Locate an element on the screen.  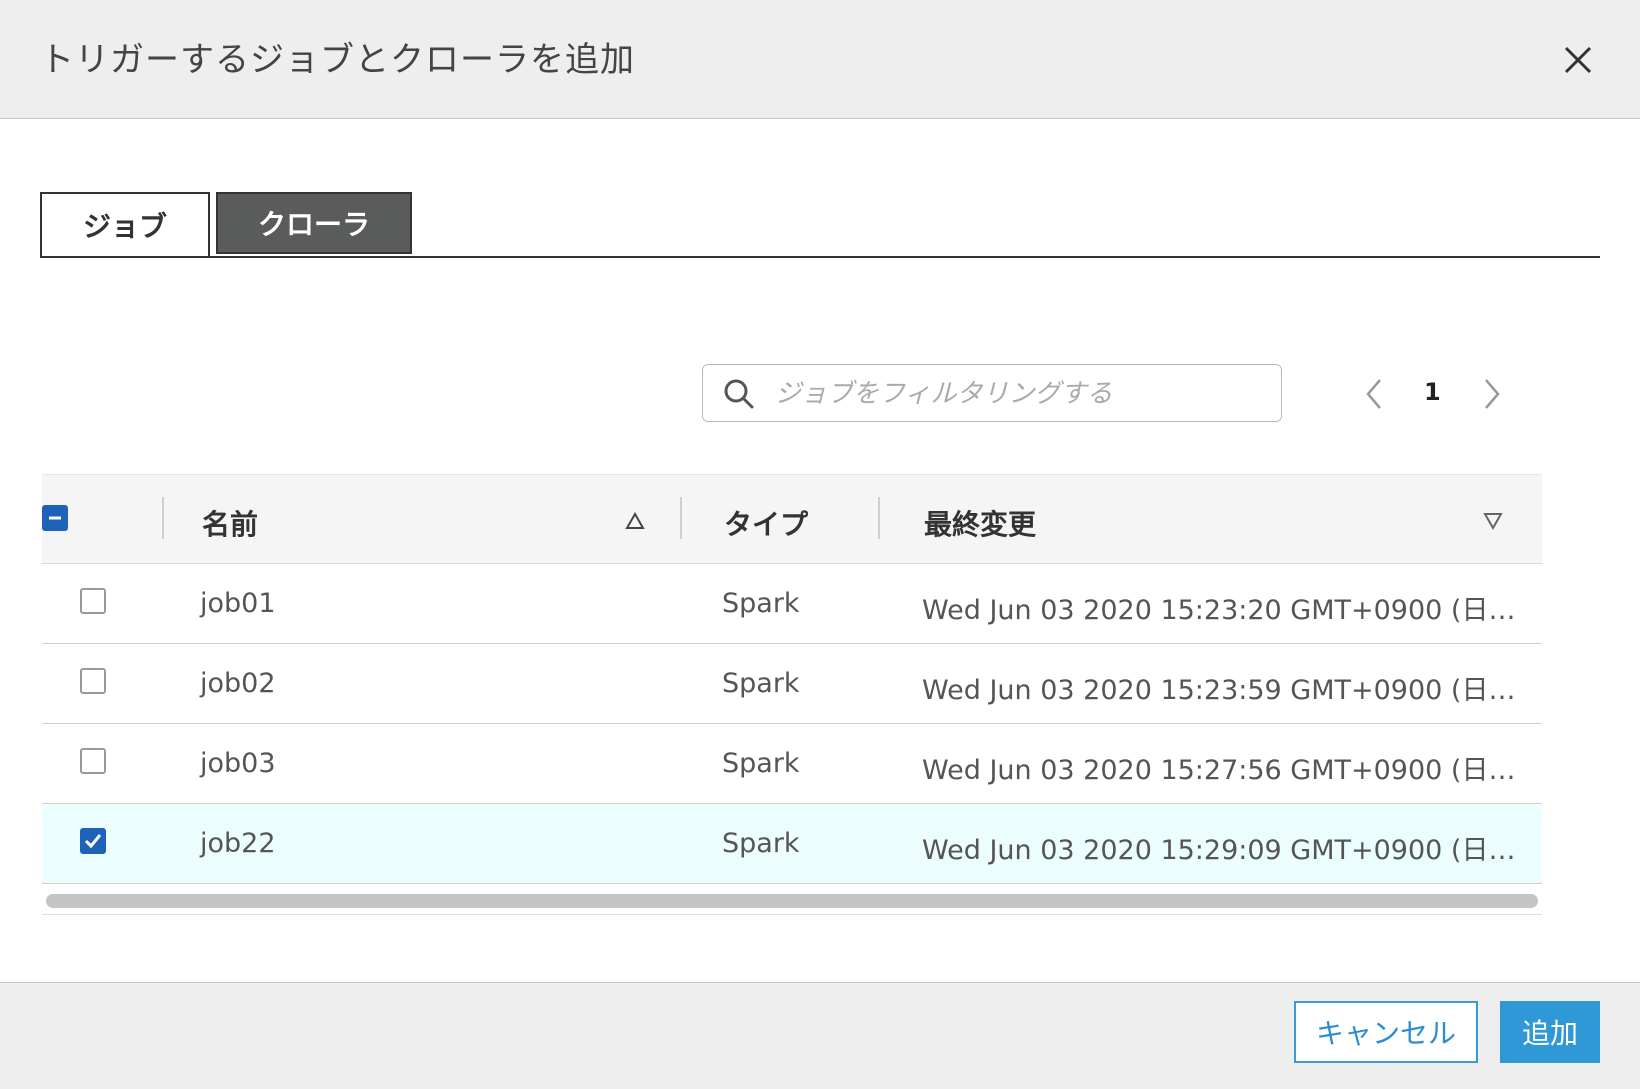
dialog-header: トリガーするジョブとクローラを追加 is located at coordinates (820, 59).